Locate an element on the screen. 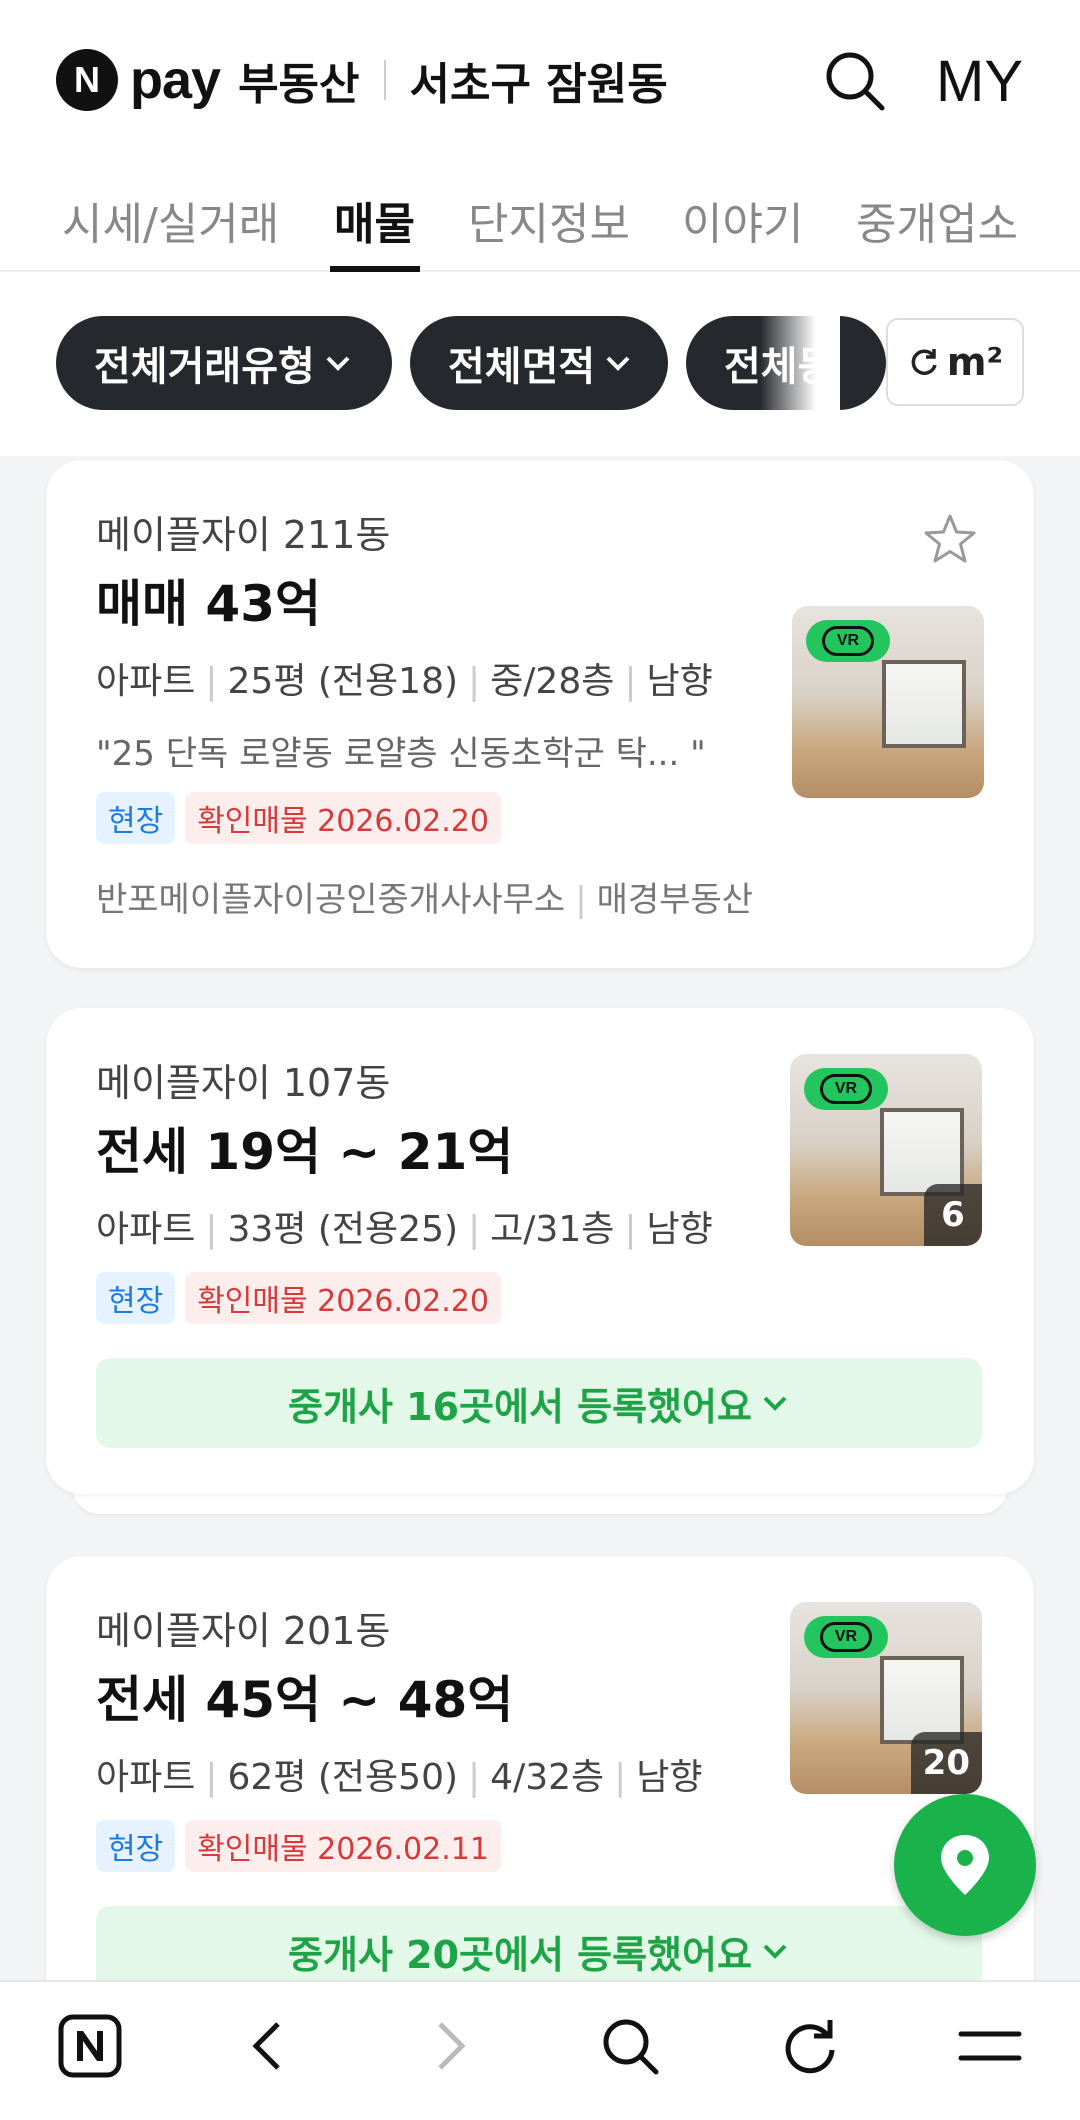 This screenshot has width=1080, height=2120. tag-confirmed: 확인매물 2026.02.11 is located at coordinates (343, 1846).